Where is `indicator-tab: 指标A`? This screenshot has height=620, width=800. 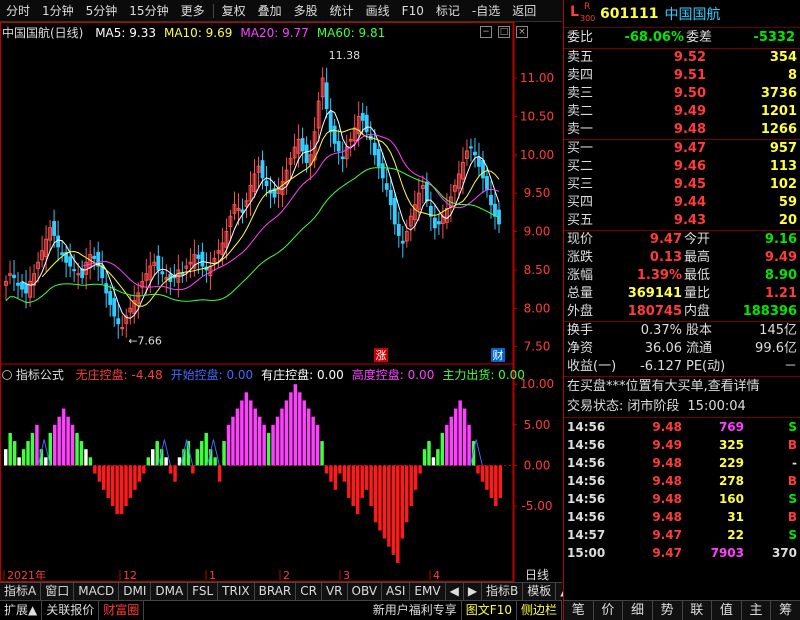 indicator-tab: 指标A is located at coordinates (21, 591).